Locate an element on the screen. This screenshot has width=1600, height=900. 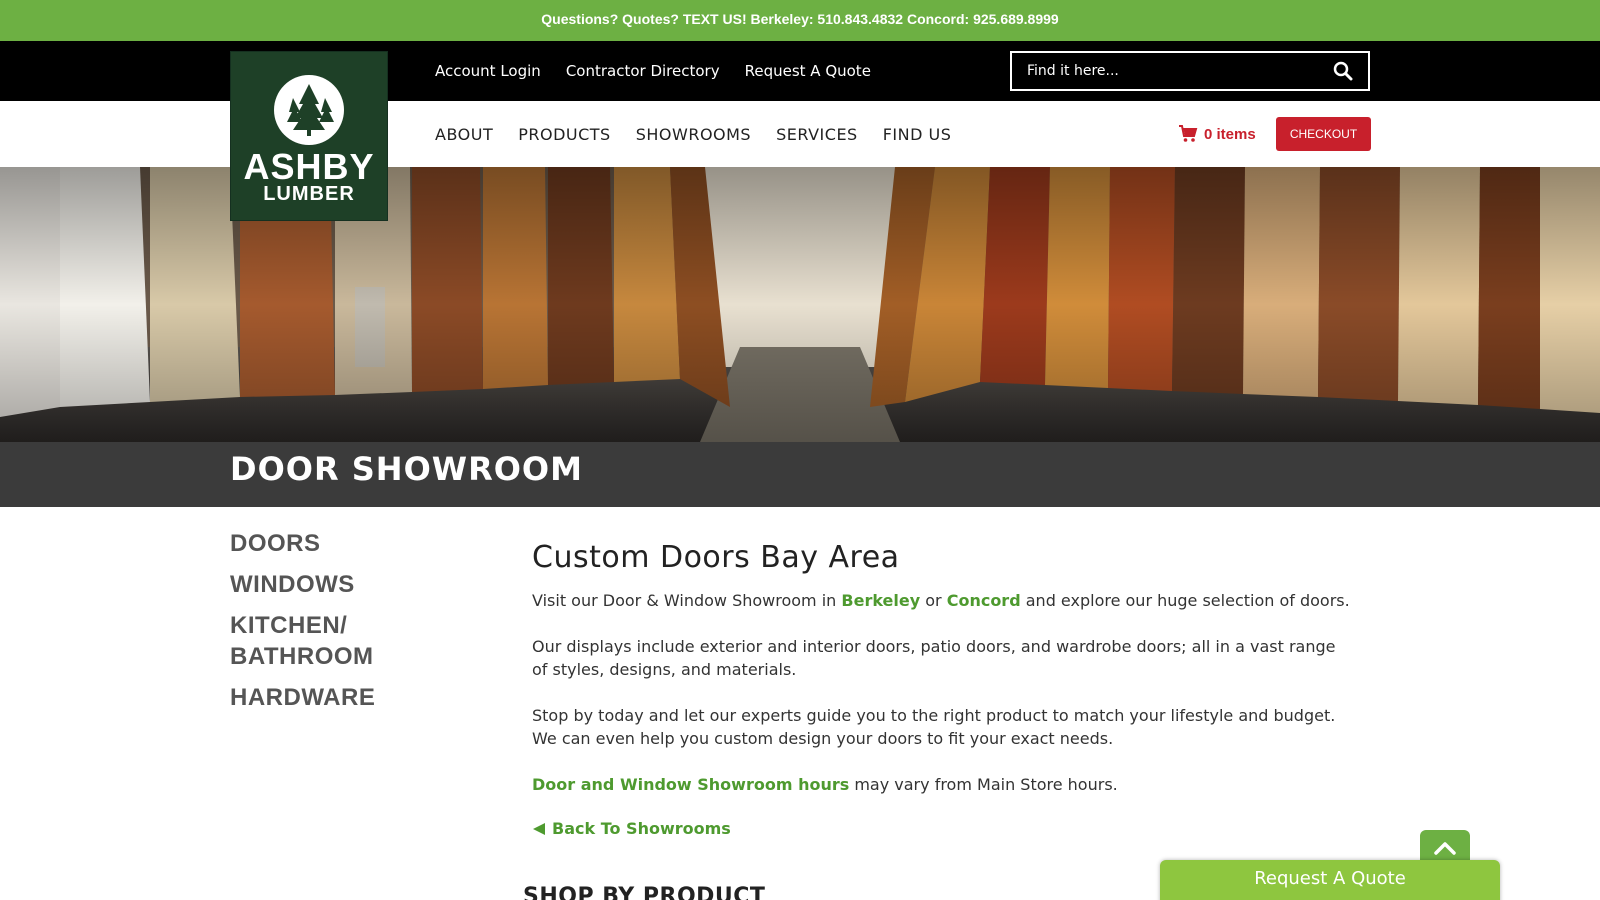
search-button is located at coordinates (1343, 71).